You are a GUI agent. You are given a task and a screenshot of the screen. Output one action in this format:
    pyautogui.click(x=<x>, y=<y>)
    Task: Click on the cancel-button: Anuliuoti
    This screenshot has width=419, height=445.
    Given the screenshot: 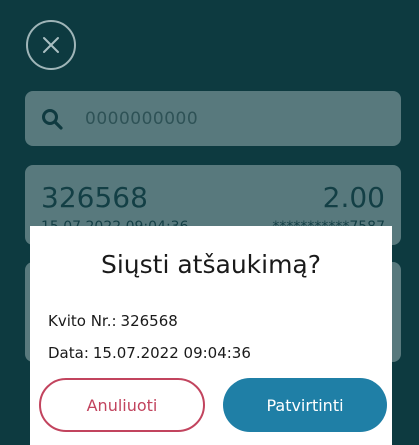 What is the action you would take?
    pyautogui.click(x=122, y=405)
    